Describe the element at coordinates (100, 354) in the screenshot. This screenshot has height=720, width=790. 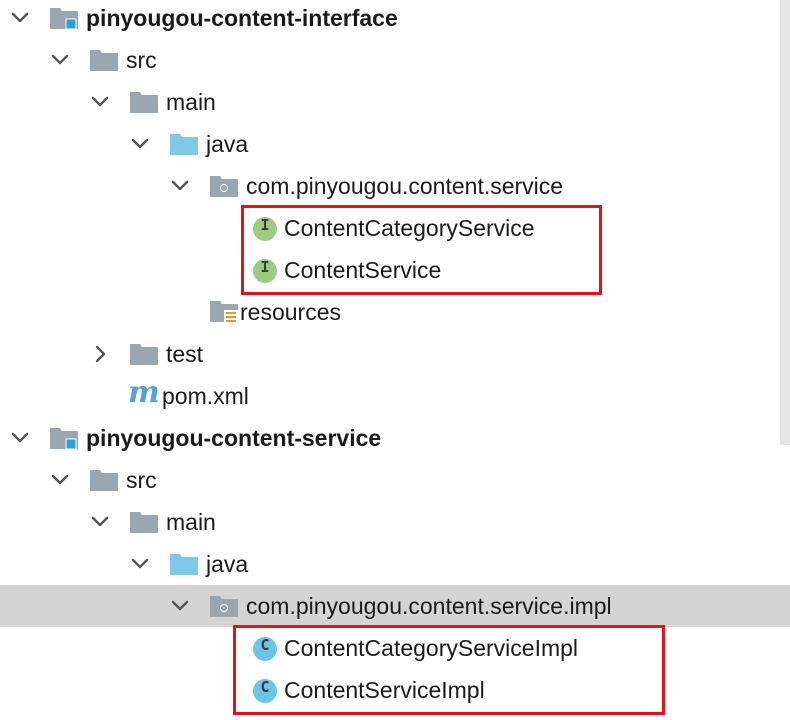
I see `chevron-right-icon` at that location.